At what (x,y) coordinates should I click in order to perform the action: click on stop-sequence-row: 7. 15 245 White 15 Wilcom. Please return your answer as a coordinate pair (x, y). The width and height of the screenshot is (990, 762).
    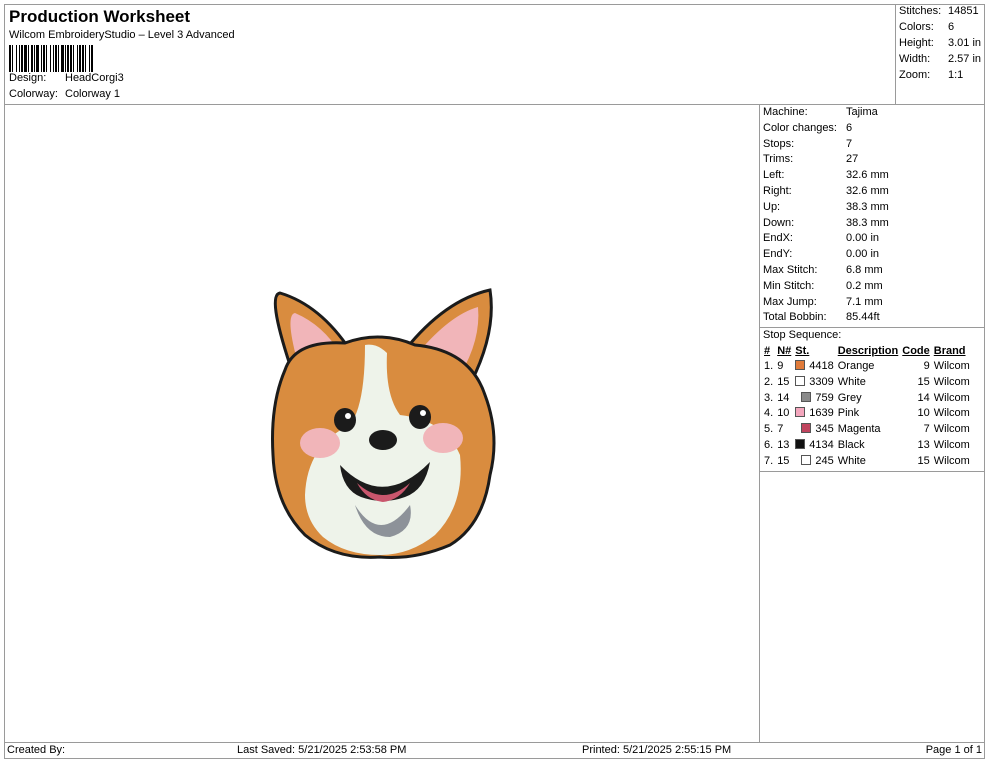
    Looking at the image, I should click on (867, 460).